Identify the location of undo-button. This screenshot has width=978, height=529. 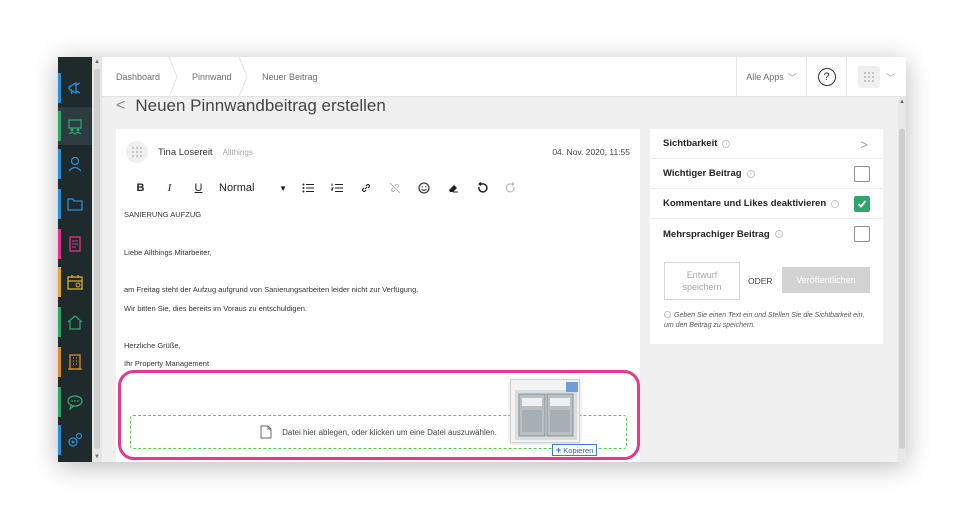
(481, 188).